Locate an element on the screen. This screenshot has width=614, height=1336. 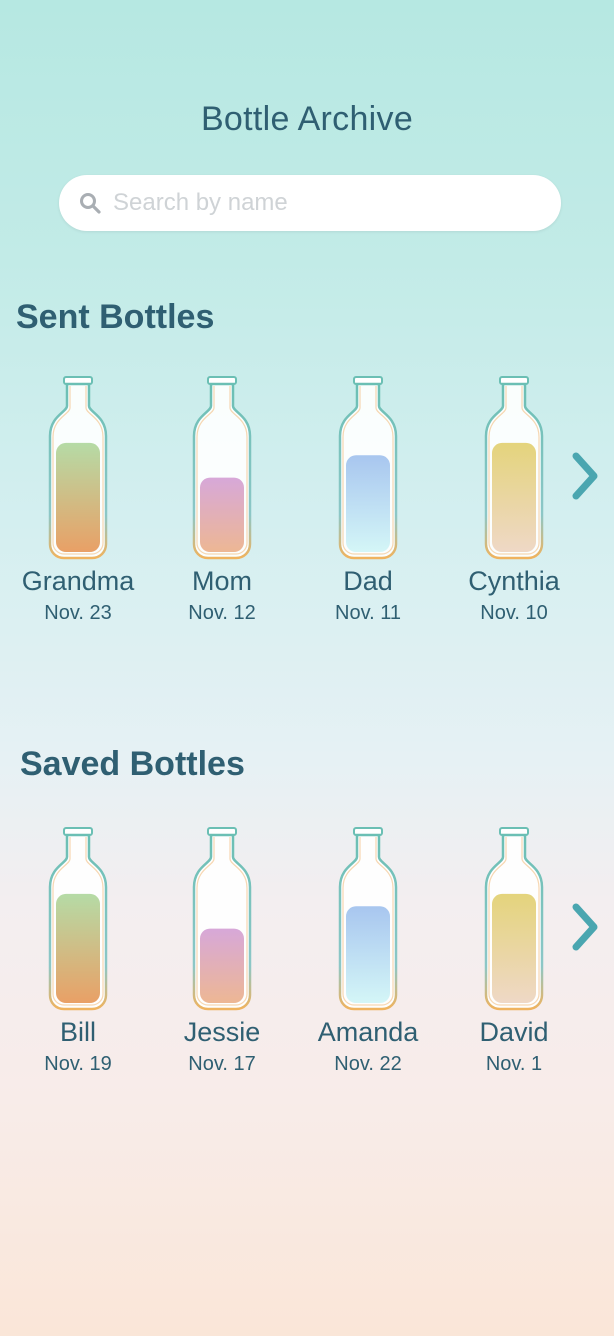
bottle-date: Nov. 11 is located at coordinates (368, 613).